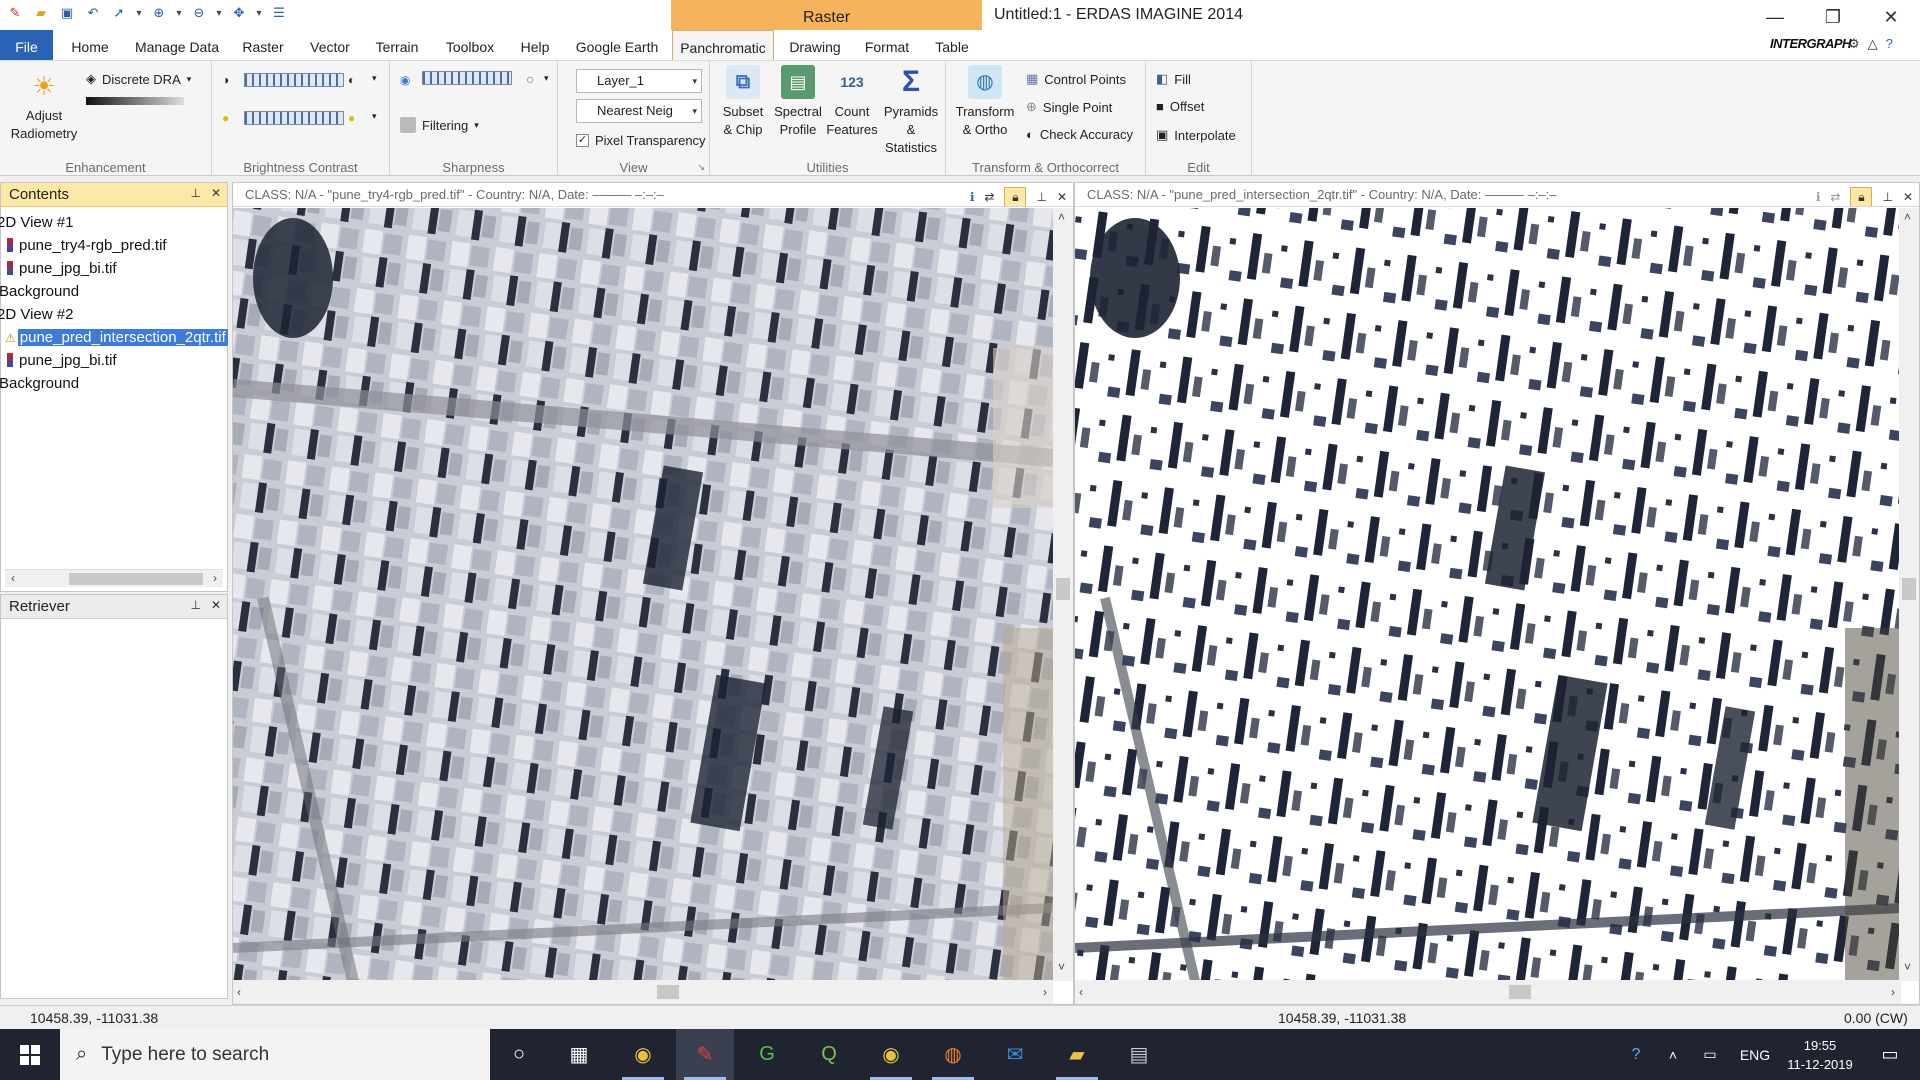 This screenshot has height=1080, width=1920. What do you see at coordinates (852, 102) in the screenshot?
I see `count-features-button: 123 Count Features` at bounding box center [852, 102].